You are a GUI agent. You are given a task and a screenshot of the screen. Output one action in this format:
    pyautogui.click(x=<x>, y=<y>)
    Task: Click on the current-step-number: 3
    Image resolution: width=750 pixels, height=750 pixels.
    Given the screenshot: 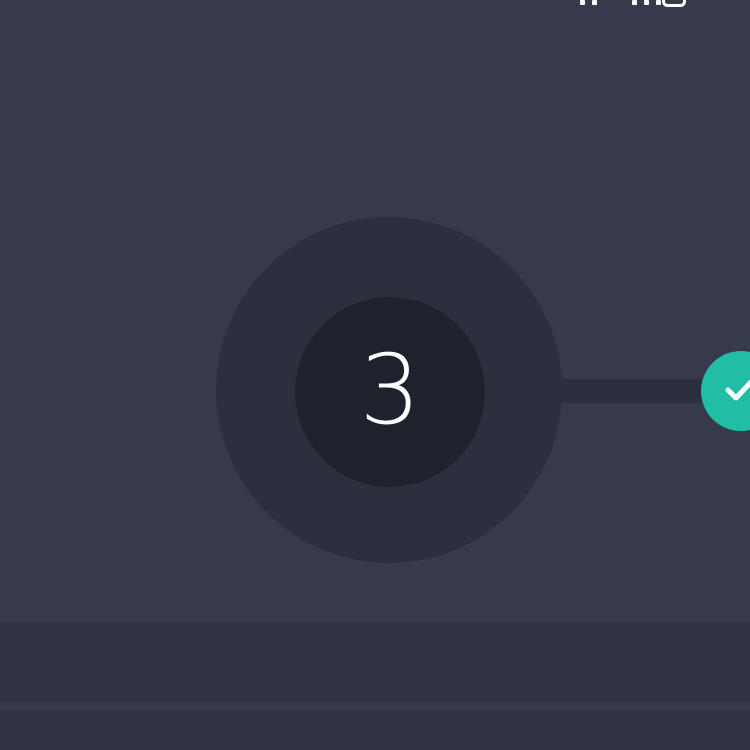 What is the action you would take?
    pyautogui.click(x=390, y=390)
    